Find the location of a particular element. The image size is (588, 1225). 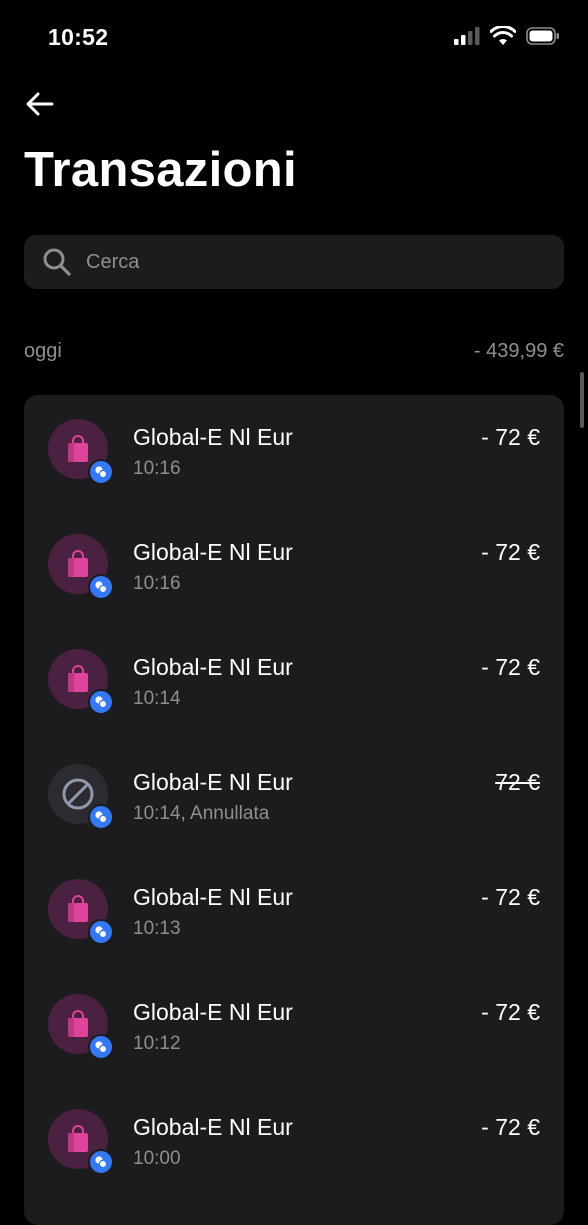

back-button is located at coordinates (40, 104).